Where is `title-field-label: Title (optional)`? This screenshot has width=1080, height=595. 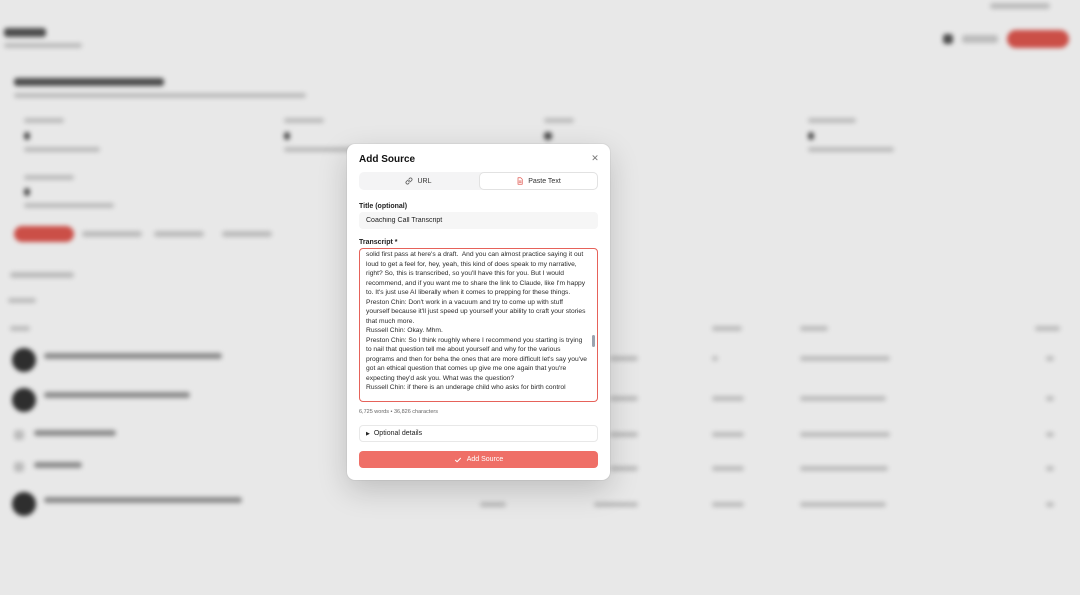
title-field-label: Title (optional) is located at coordinates (383, 206).